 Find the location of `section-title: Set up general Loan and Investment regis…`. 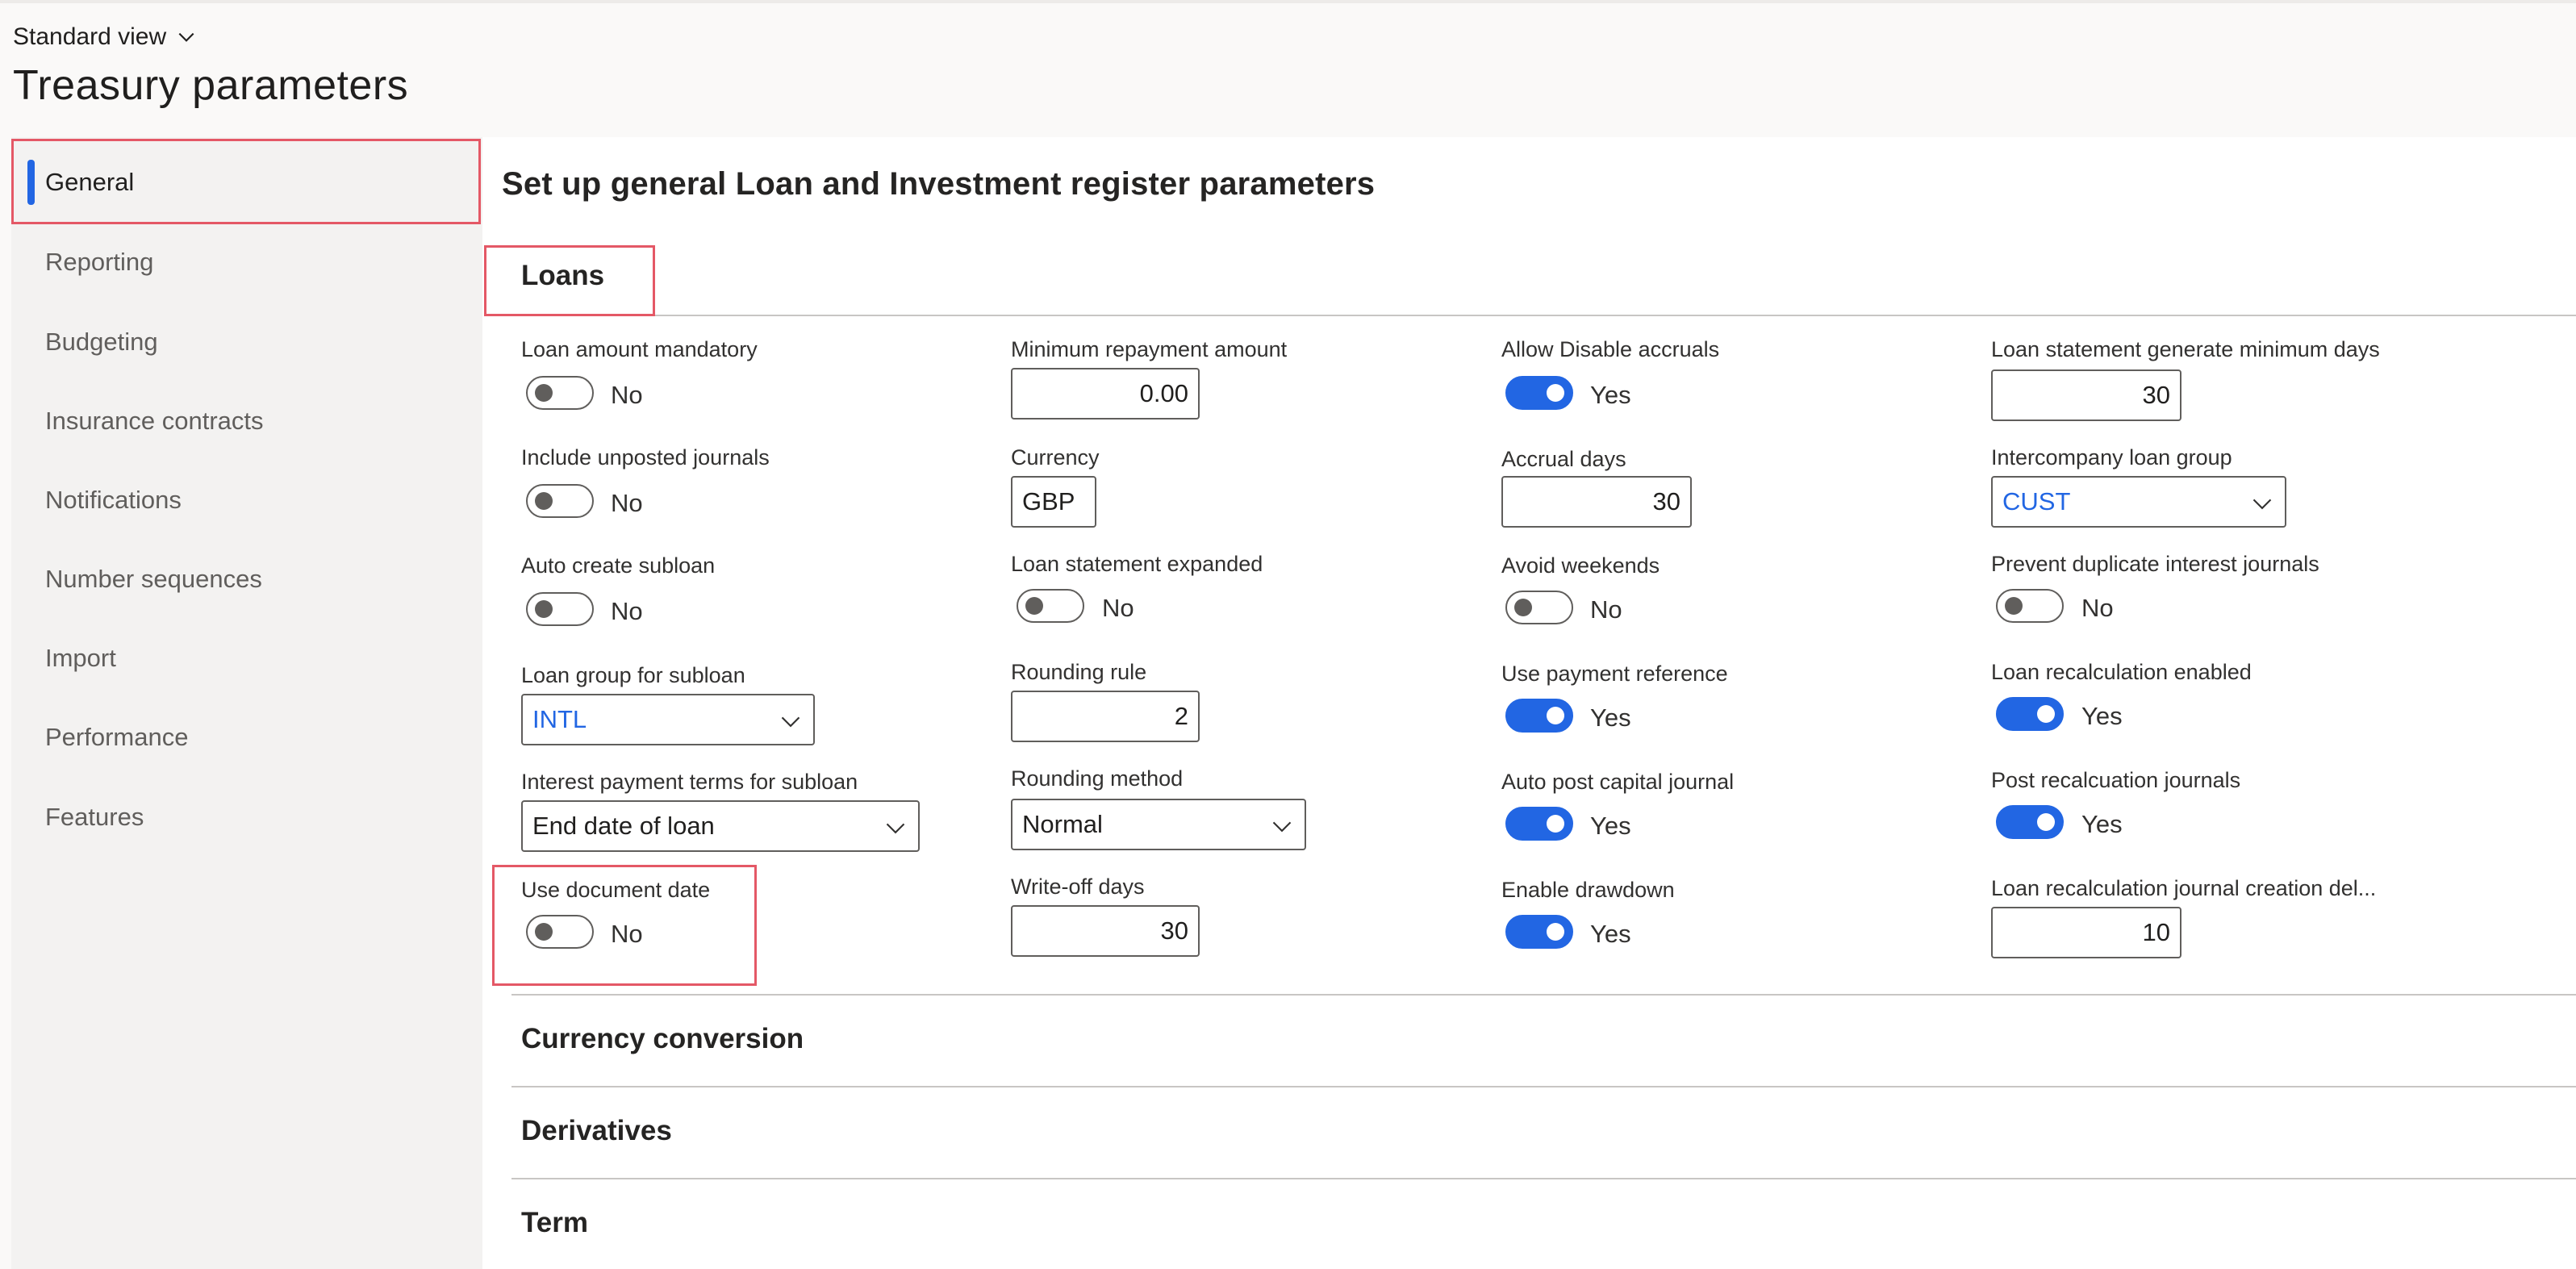

section-title: Set up general Loan and Investment regis… is located at coordinates (939, 184).